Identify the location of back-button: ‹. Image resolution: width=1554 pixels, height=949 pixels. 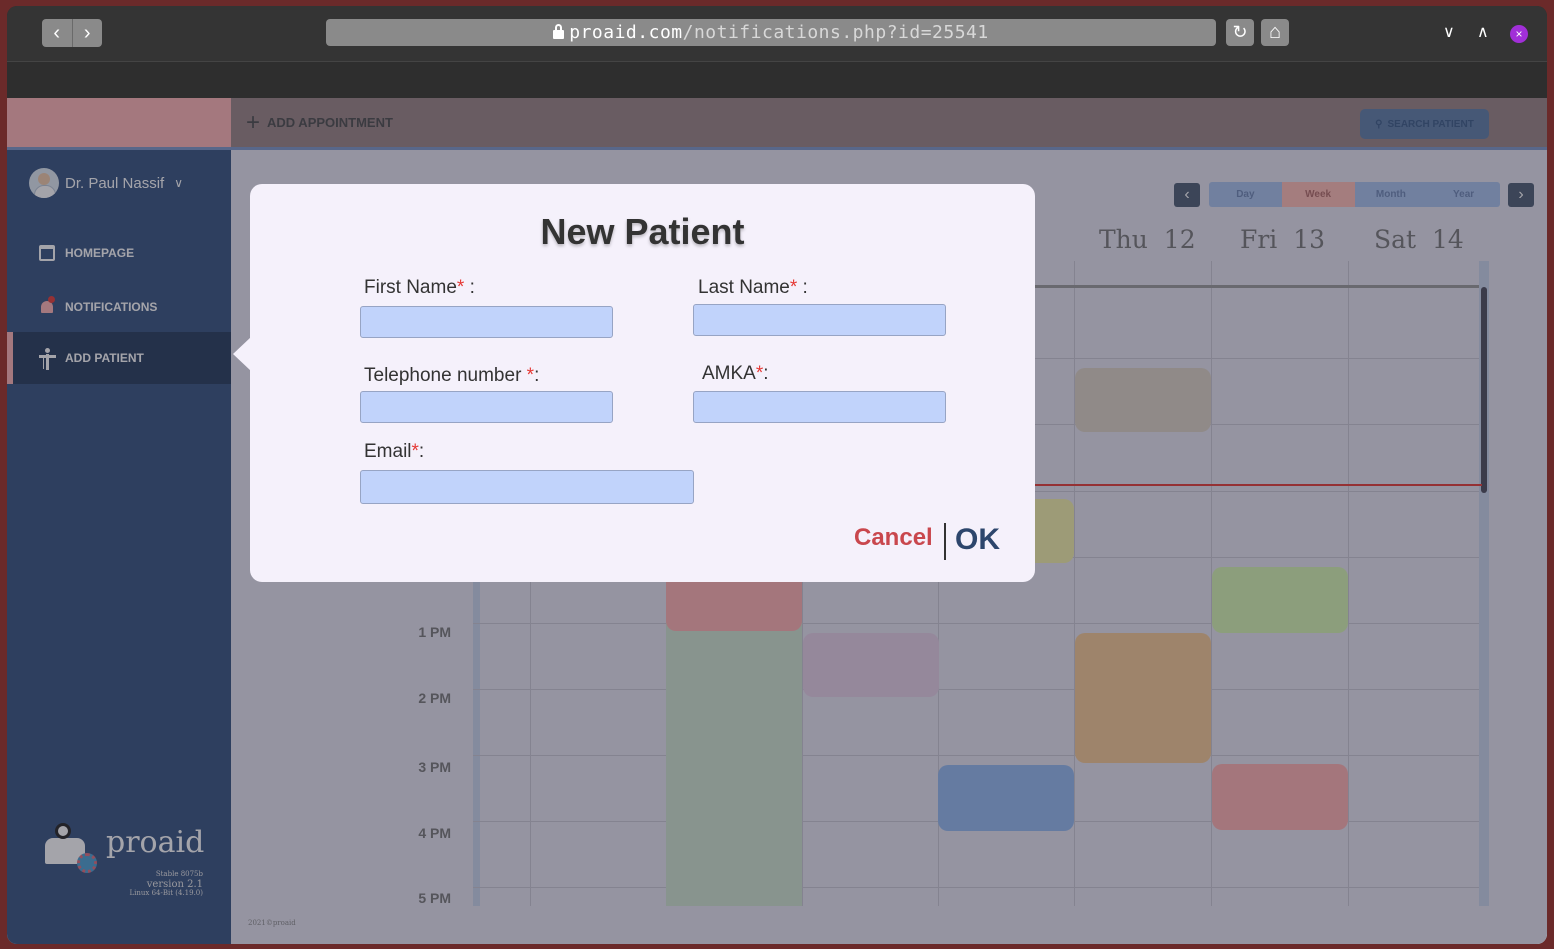
(57, 33).